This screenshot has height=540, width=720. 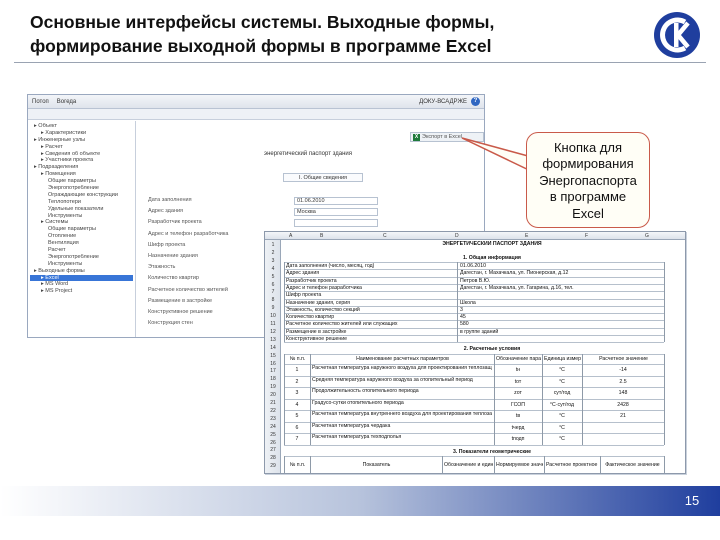 I want to click on excel-row-number: 28, so click(x=273, y=458).